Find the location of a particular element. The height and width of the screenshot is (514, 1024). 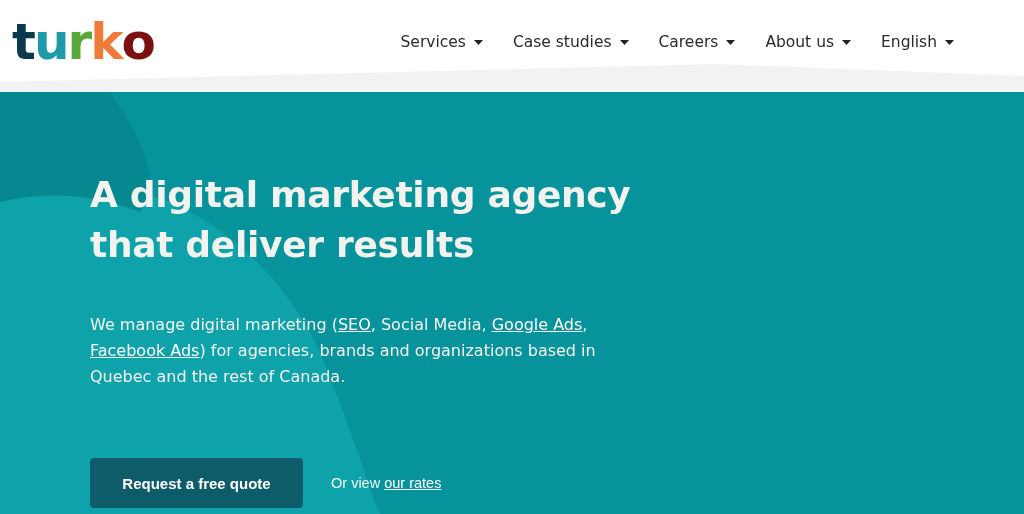

rates-text: Or view our rates is located at coordinates (386, 483).